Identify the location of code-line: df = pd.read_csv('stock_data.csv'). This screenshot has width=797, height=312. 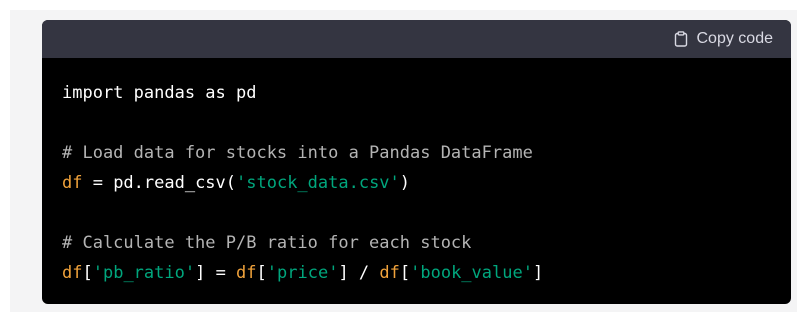
(426, 183).